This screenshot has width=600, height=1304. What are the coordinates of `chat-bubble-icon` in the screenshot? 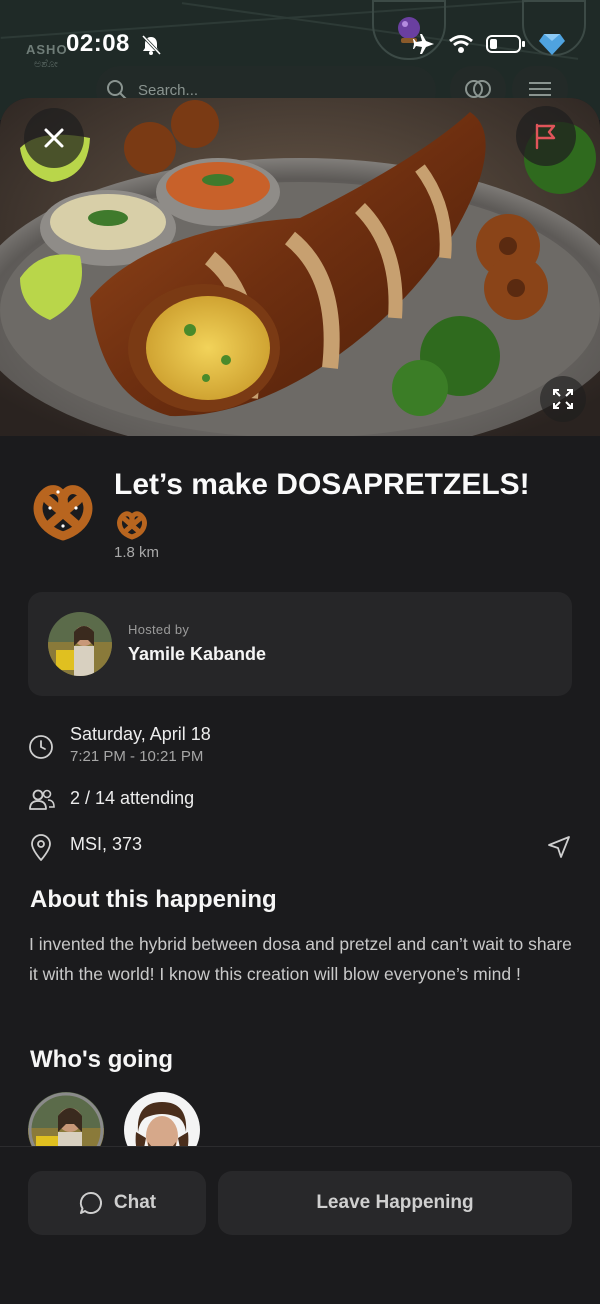 It's located at (90, 1202).